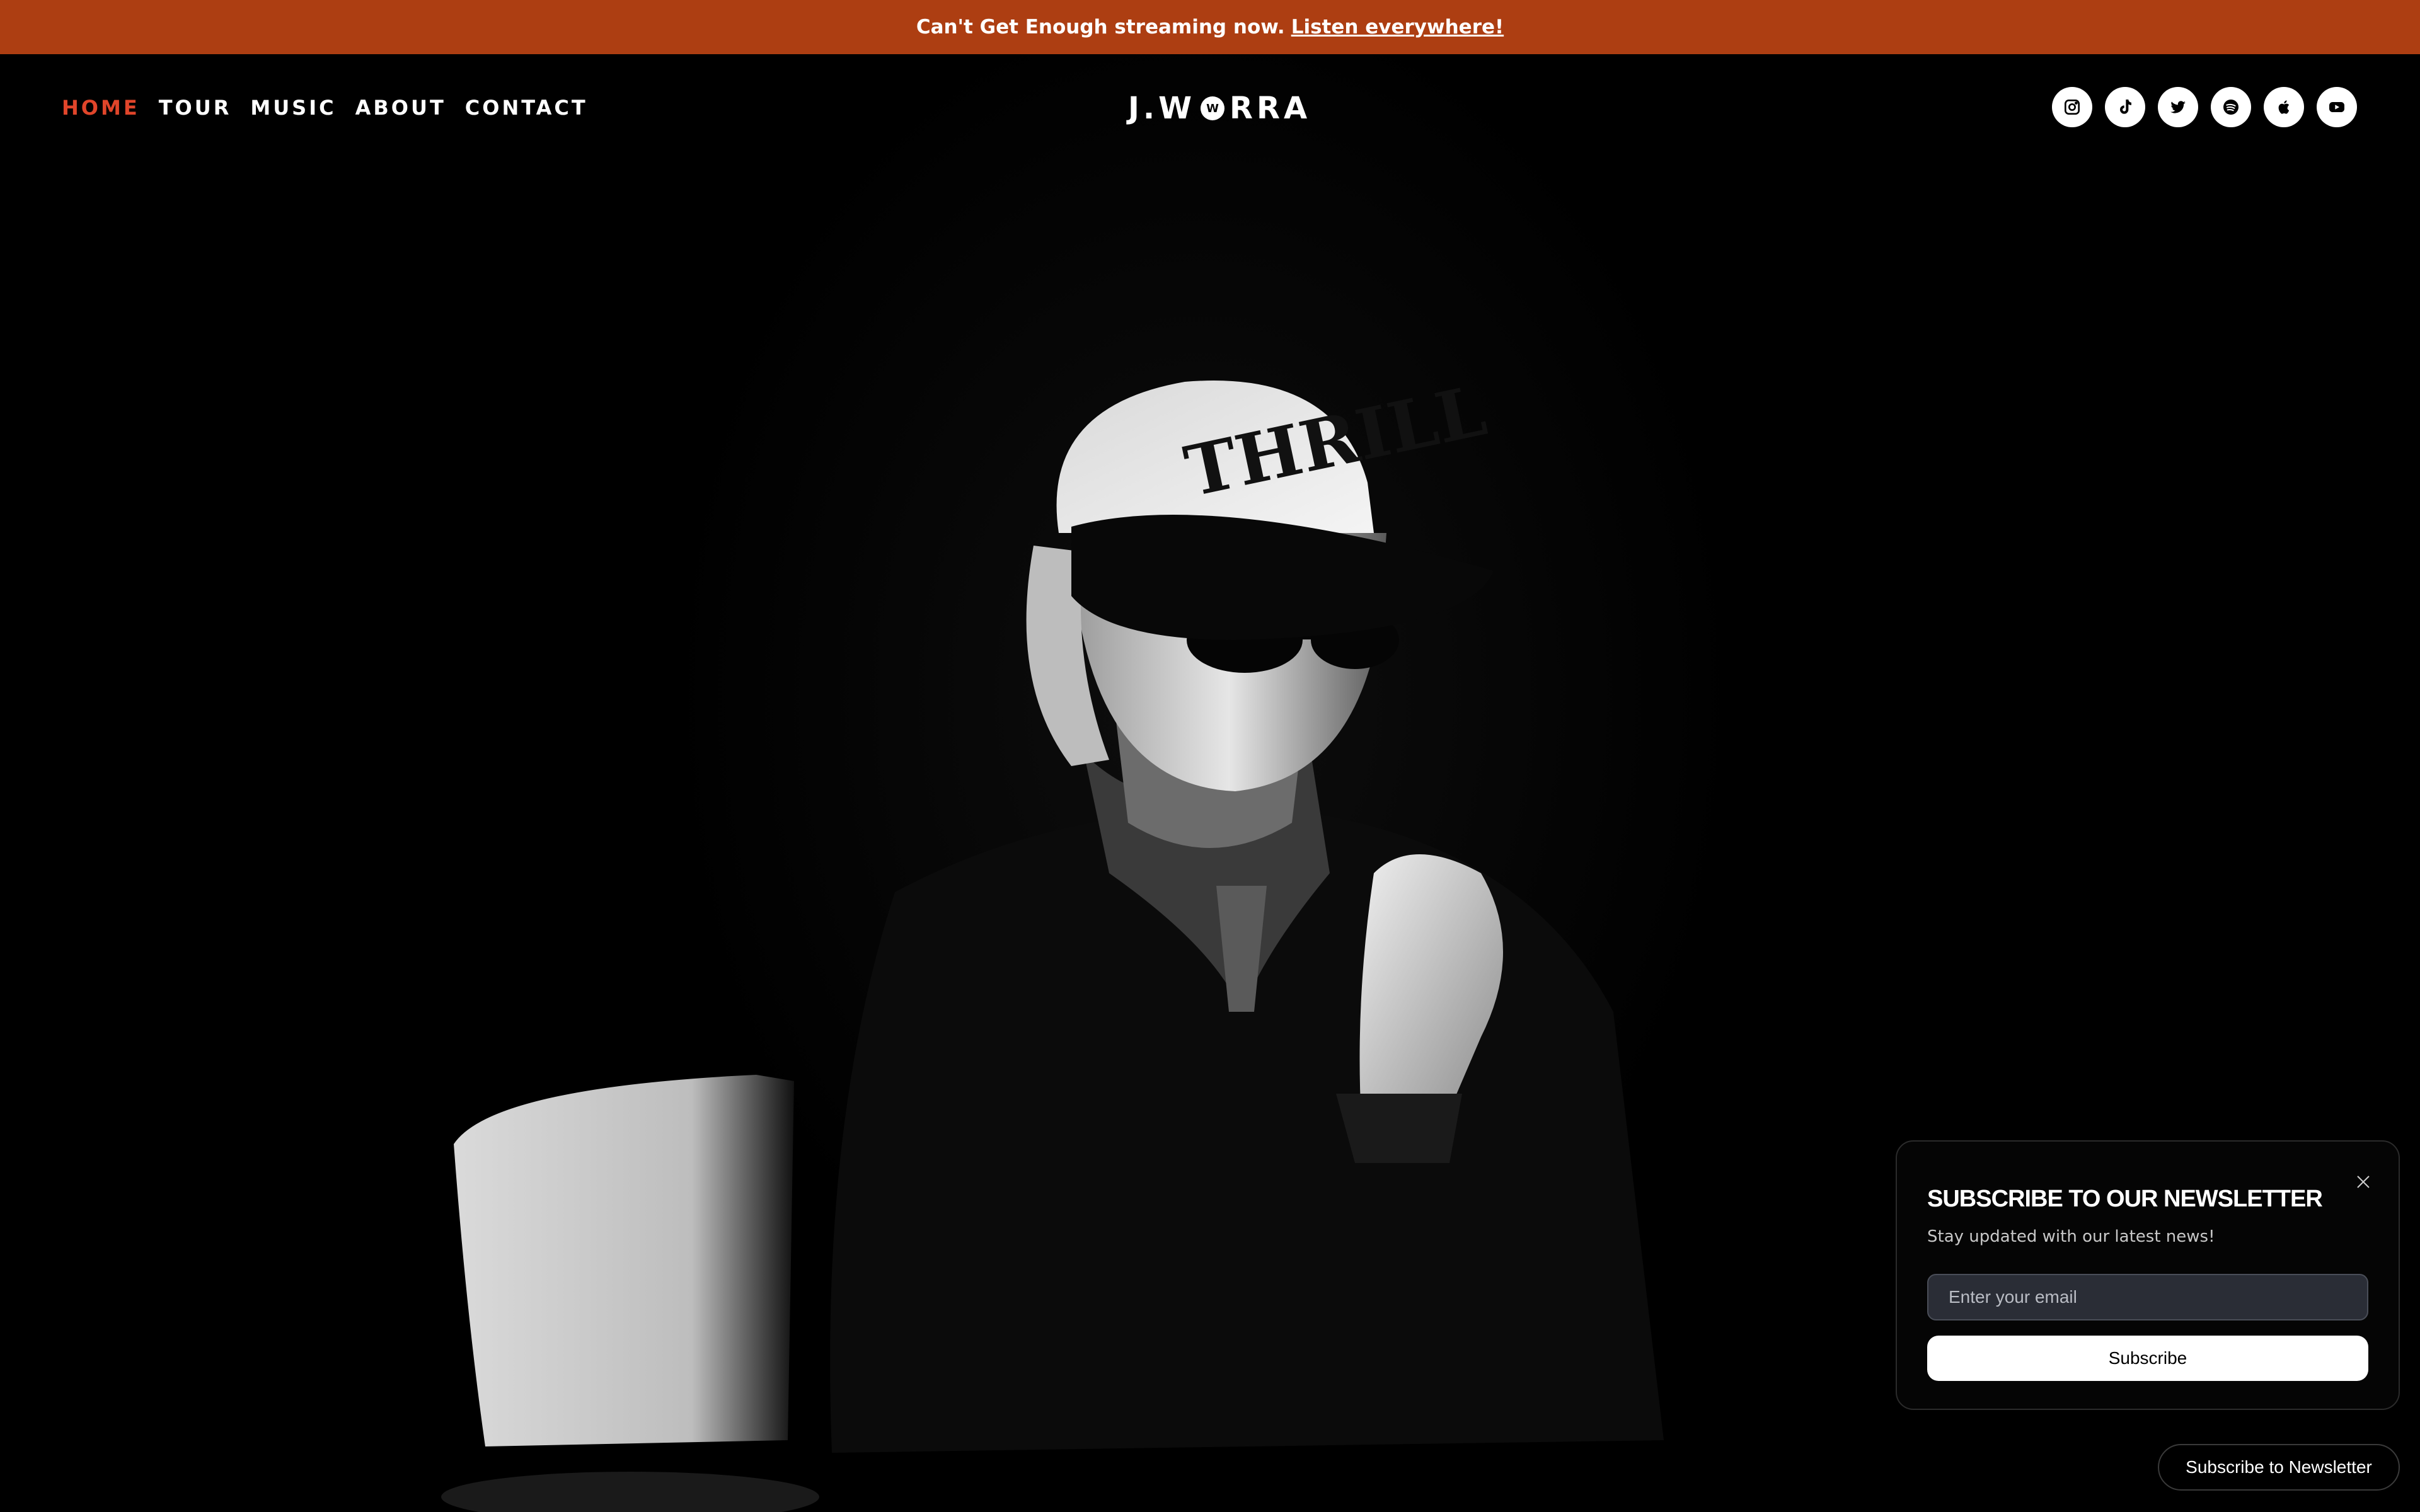 The width and height of the screenshot is (2420, 1512). What do you see at coordinates (2072, 107) in the screenshot?
I see `instagram-icon` at bounding box center [2072, 107].